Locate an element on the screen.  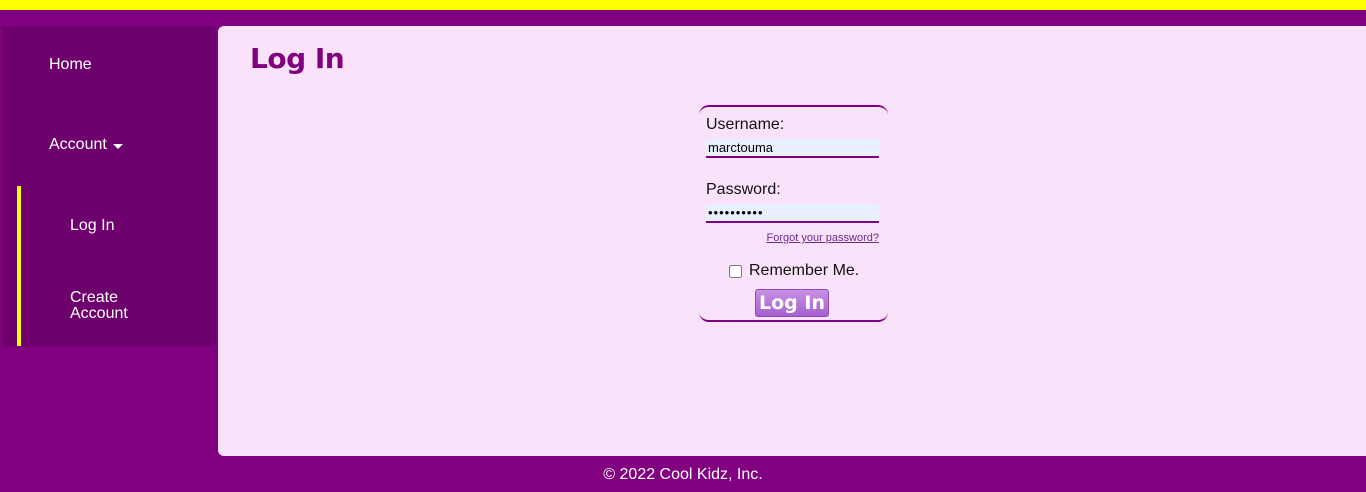
caret-down-icon is located at coordinates (117, 146).